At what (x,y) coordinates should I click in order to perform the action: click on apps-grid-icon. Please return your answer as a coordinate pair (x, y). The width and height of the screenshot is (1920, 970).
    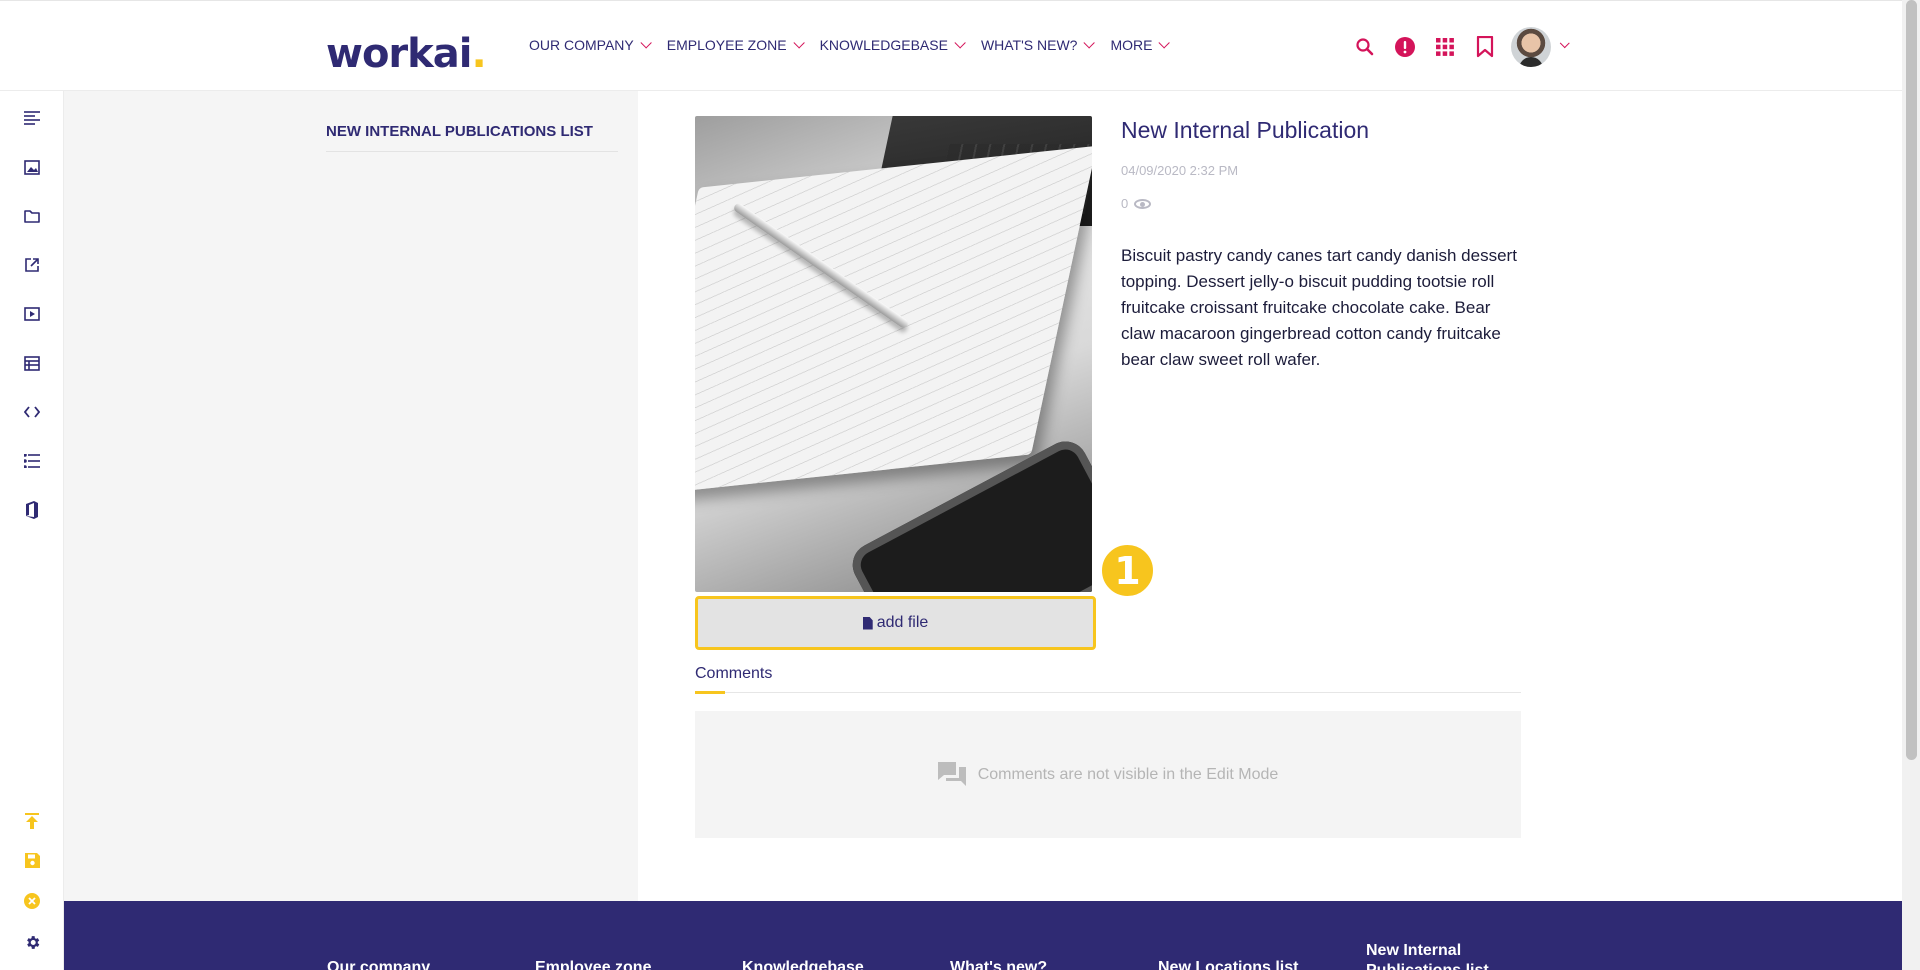
    Looking at the image, I should click on (1445, 47).